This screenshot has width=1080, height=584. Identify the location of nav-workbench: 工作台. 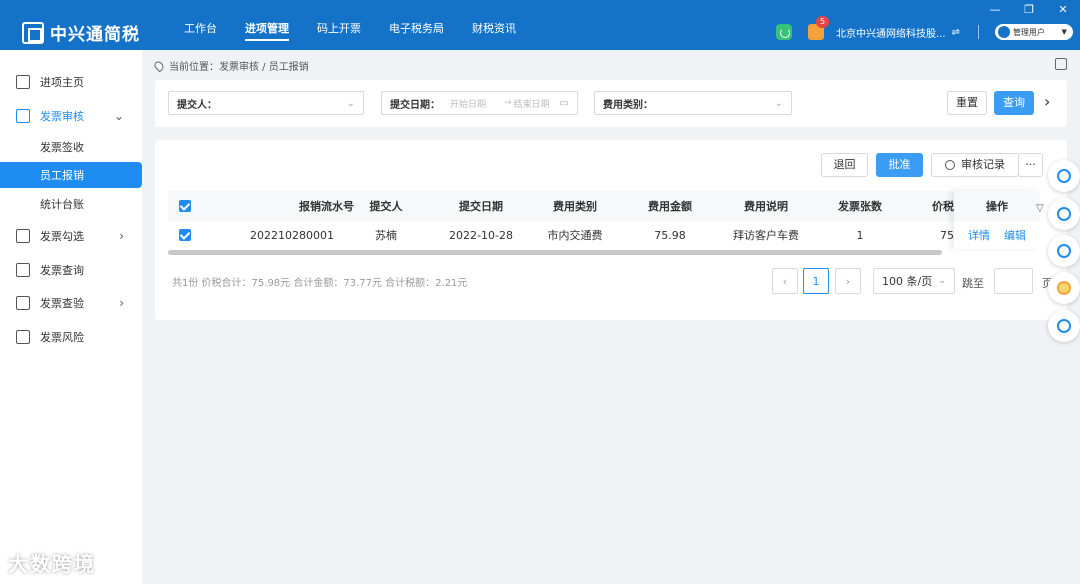
(200, 32).